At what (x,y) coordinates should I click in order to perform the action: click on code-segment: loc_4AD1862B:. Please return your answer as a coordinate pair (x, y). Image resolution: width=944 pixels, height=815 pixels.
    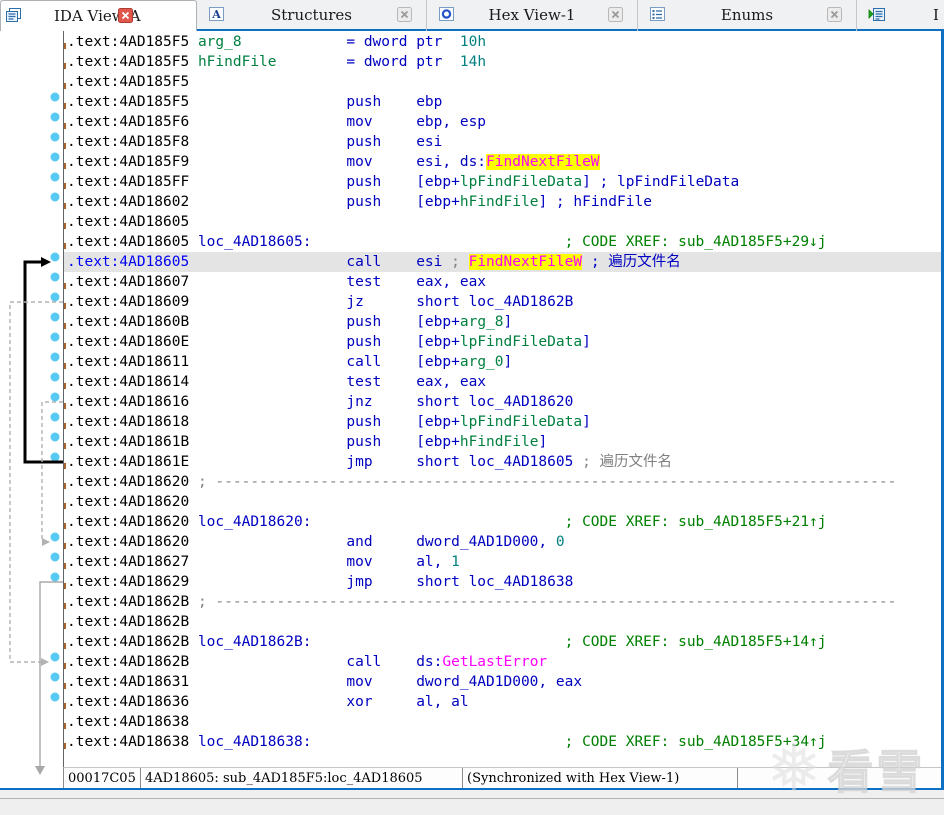
    Looking at the image, I should click on (254, 642).